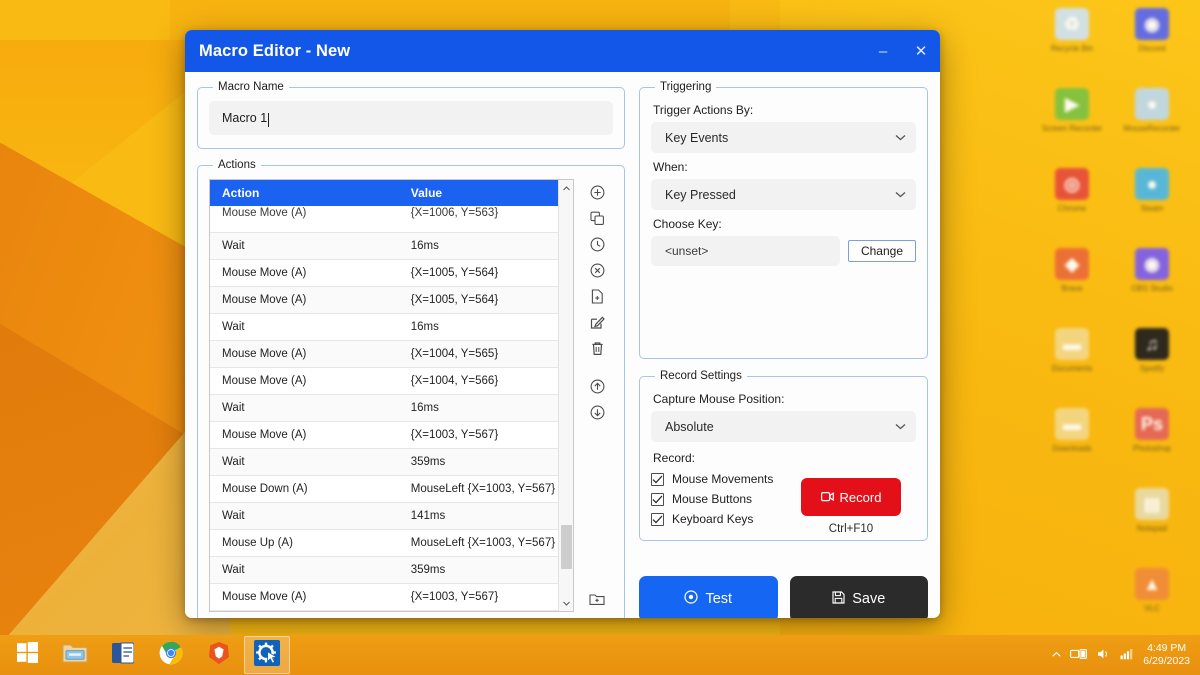  I want to click on desktop-icon-glyph: ▬, so click(1072, 424).